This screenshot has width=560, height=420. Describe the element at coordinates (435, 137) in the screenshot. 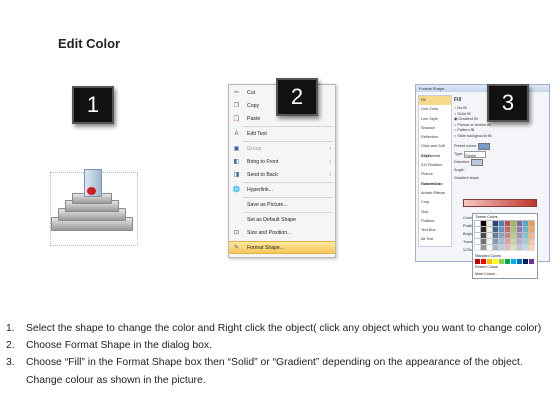

I see `sidebar-item: Reflection` at that location.